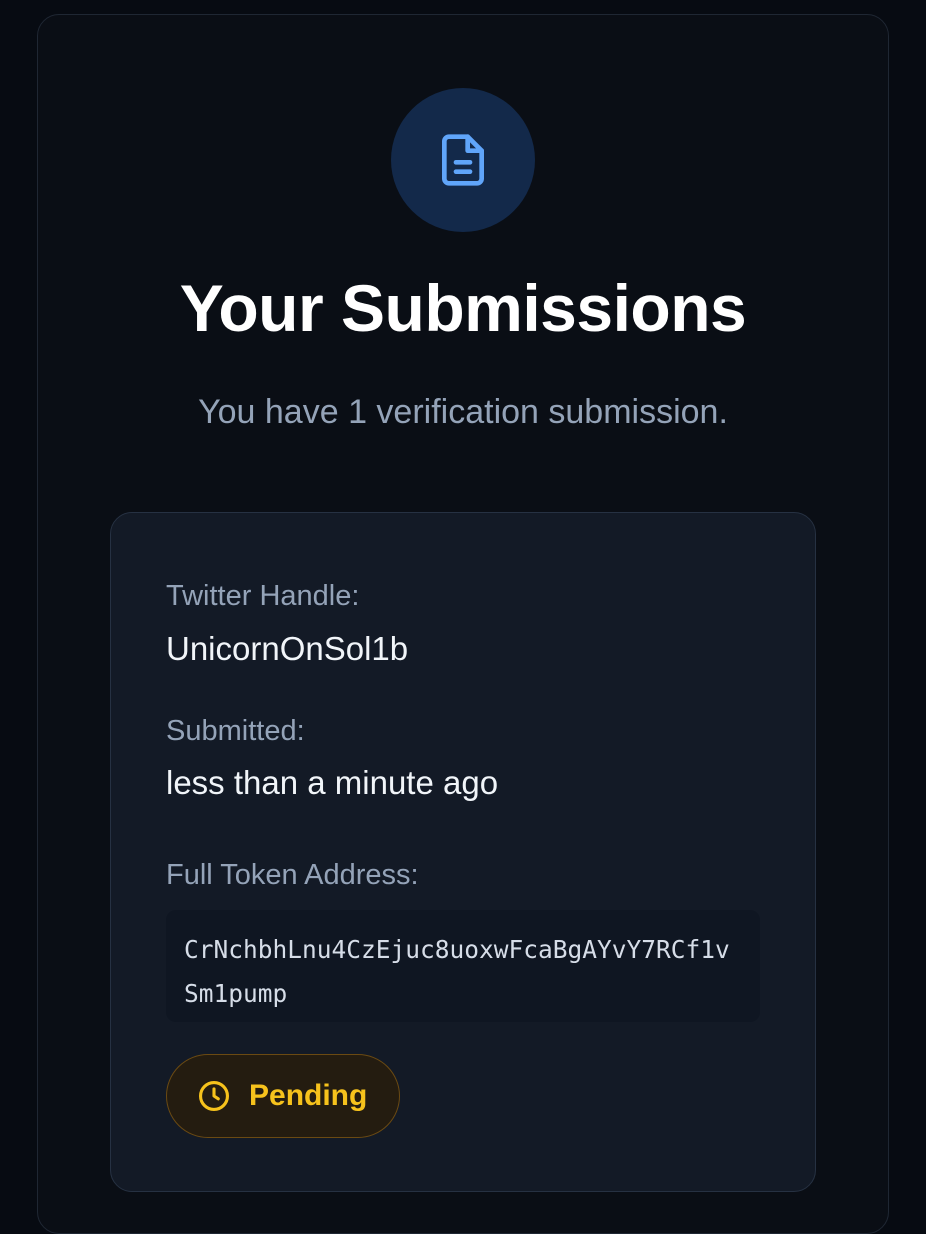 The image size is (926, 1234). I want to click on twitter-handle-value: UnicornOnSol1b, so click(287, 648).